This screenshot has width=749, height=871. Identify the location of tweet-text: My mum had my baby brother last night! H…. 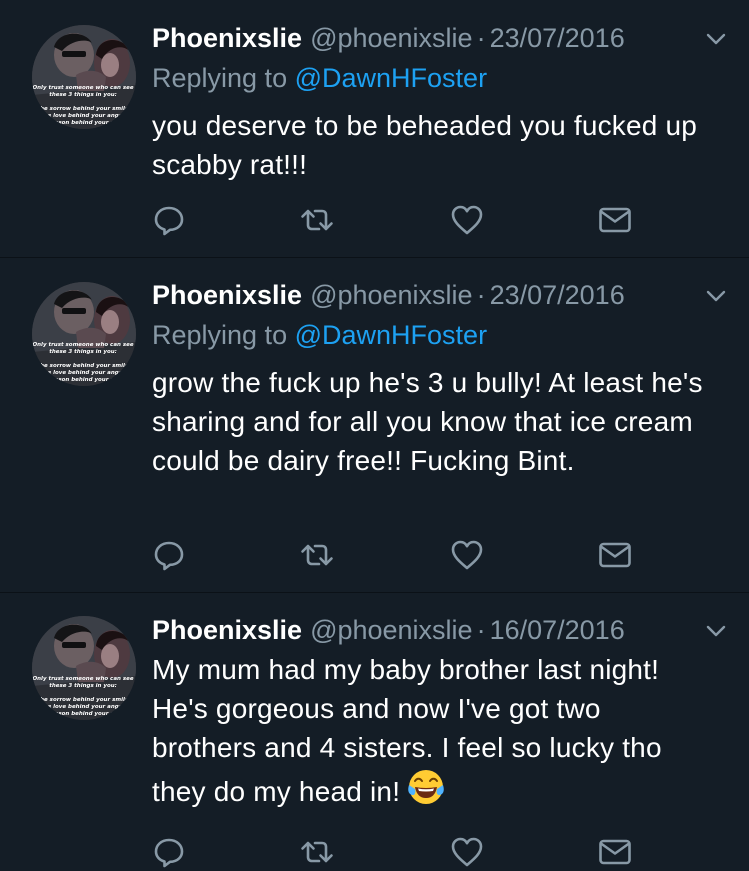
(432, 730).